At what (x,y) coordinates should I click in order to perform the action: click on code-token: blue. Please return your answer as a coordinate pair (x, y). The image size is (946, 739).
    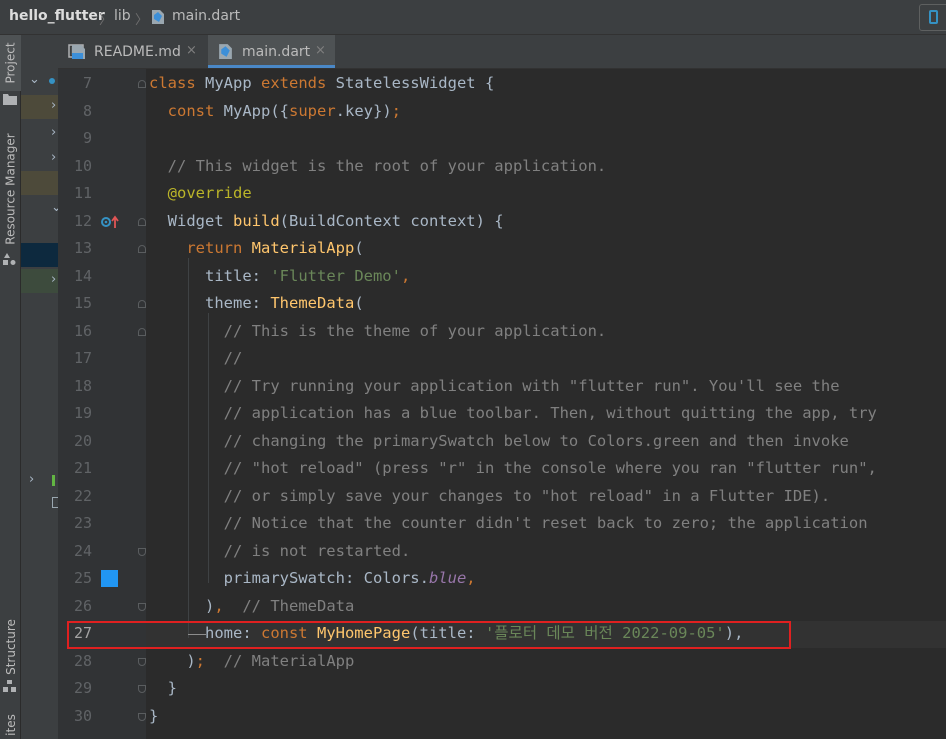
    Looking at the image, I should click on (447, 578).